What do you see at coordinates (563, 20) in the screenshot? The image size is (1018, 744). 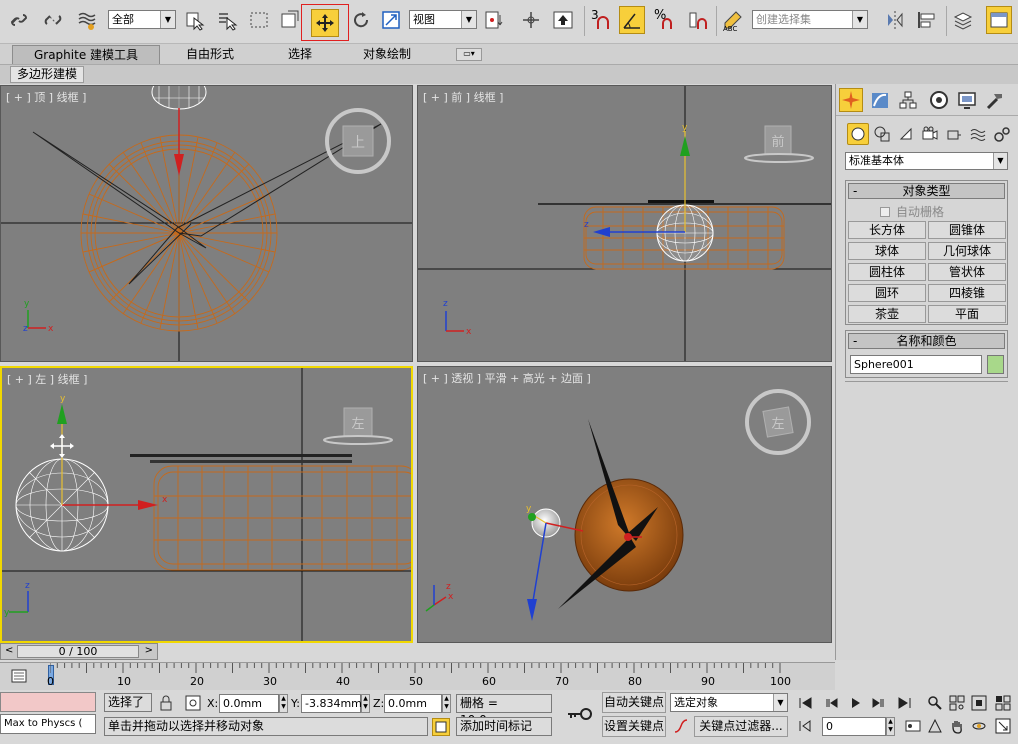 I see `keyboard-shortcut-icon` at bounding box center [563, 20].